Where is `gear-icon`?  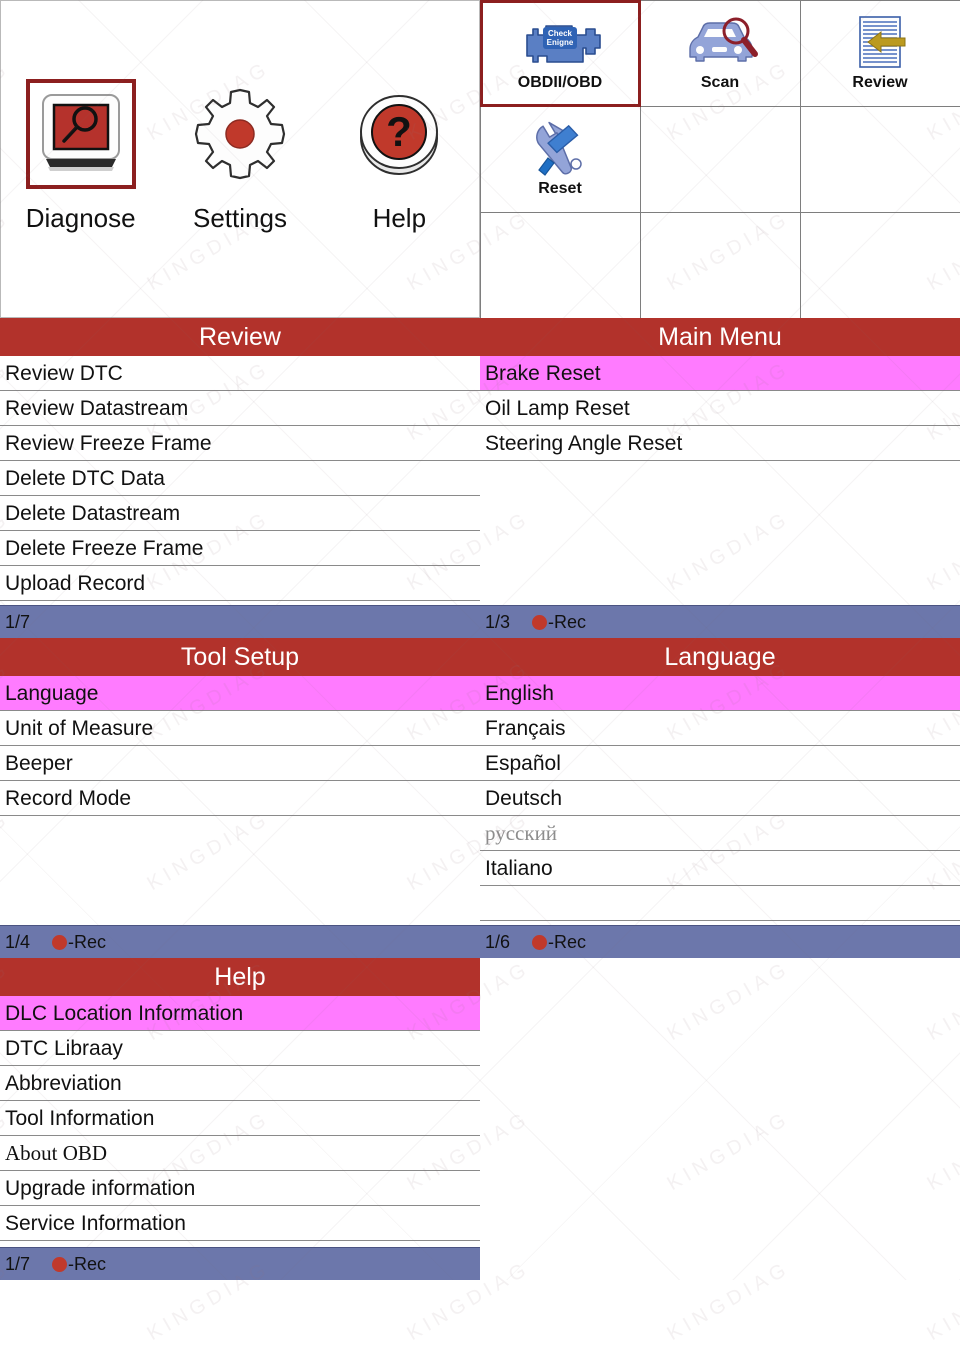
gear-icon is located at coordinates (240, 134).